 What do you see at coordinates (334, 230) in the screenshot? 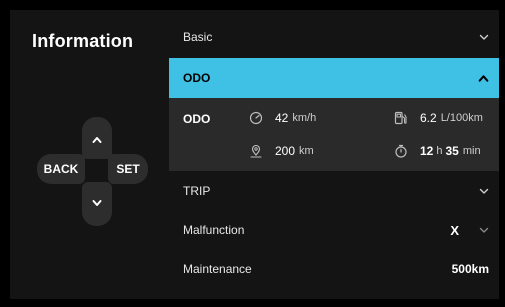
I see `section-malfunction: Malfunction X` at bounding box center [334, 230].